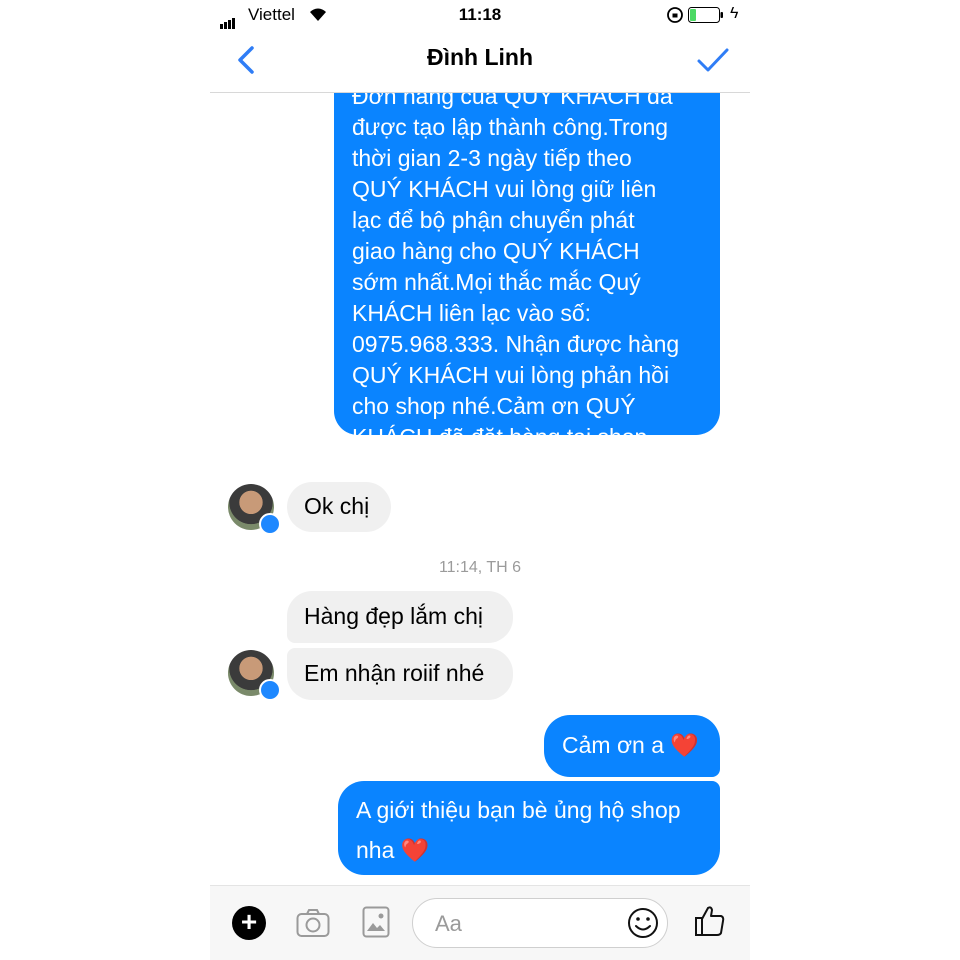 The width and height of the screenshot is (960, 960). What do you see at coordinates (510, 127) in the screenshot?
I see `message-line: được tạo lập thành công.Trong` at bounding box center [510, 127].